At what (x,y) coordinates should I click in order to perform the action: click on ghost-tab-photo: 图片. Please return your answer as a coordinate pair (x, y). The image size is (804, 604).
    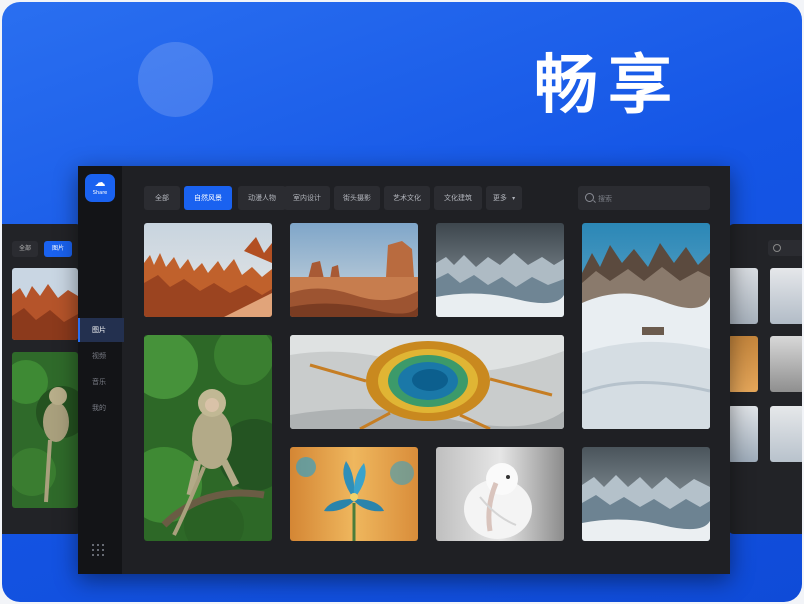
    Looking at the image, I should click on (58, 249).